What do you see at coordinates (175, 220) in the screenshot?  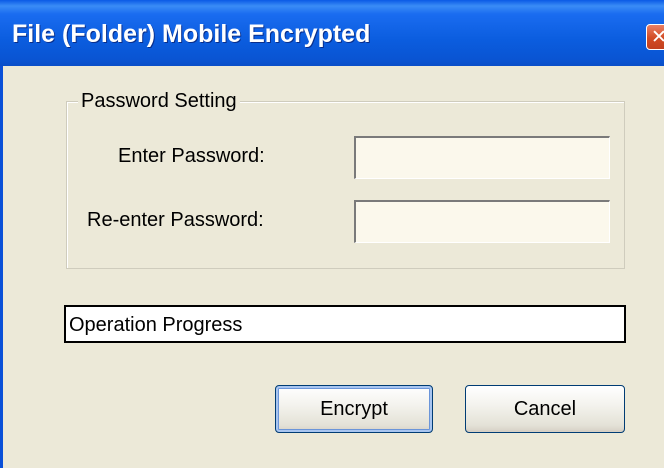 I see `reenter-password-label: Re-enter Password:` at bounding box center [175, 220].